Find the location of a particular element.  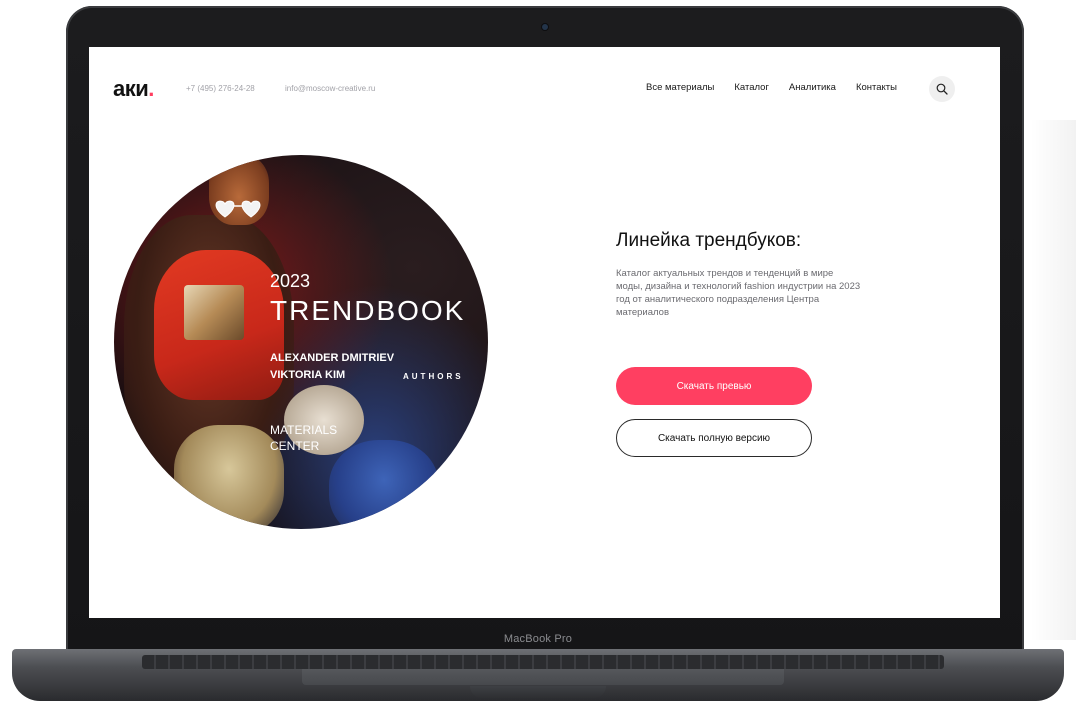

search-icon is located at coordinates (942, 89).